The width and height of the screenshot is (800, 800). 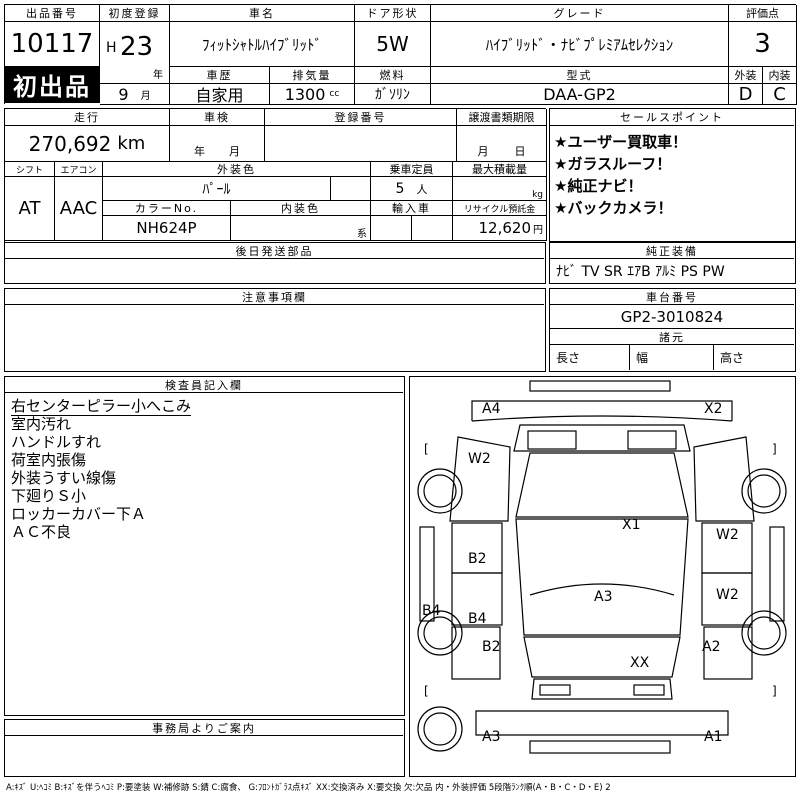 What do you see at coordinates (137, 47) in the screenshot?
I see `first-reg-year: 23` at bounding box center [137, 47].